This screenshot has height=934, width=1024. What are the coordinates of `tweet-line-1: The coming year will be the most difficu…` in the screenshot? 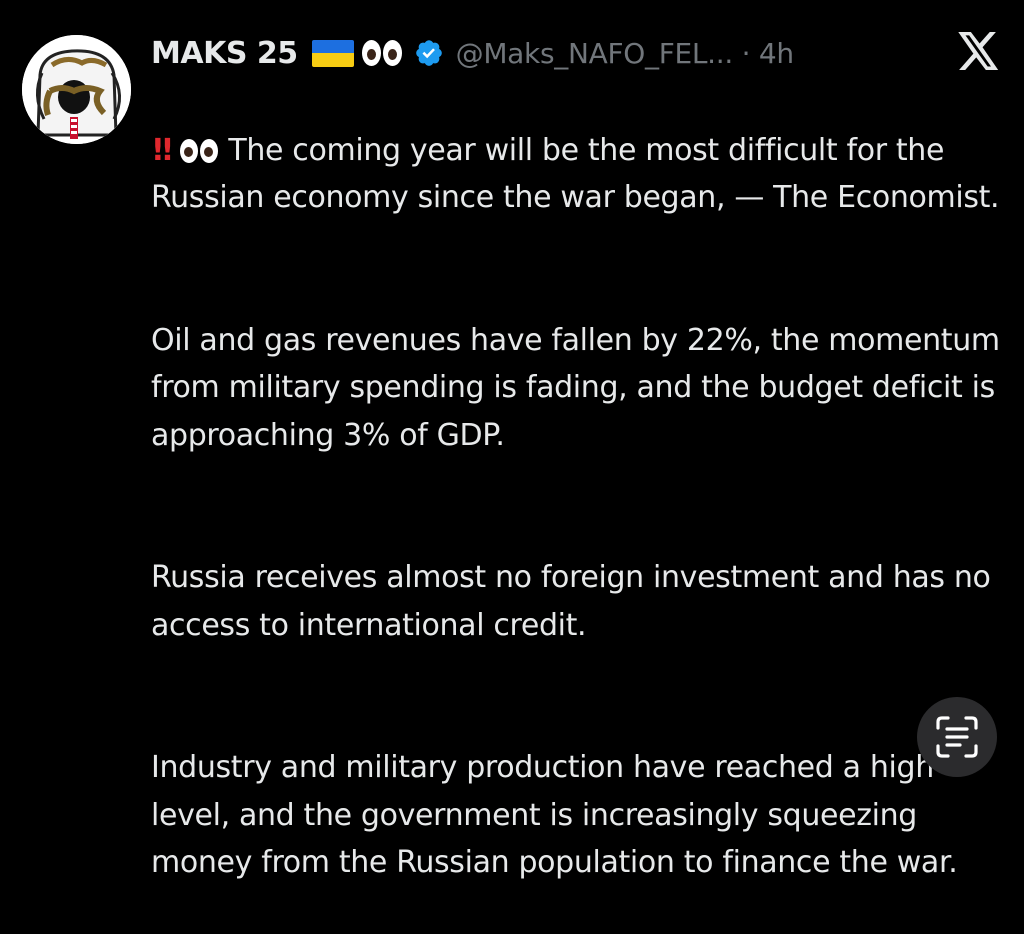 It's located at (575, 174).